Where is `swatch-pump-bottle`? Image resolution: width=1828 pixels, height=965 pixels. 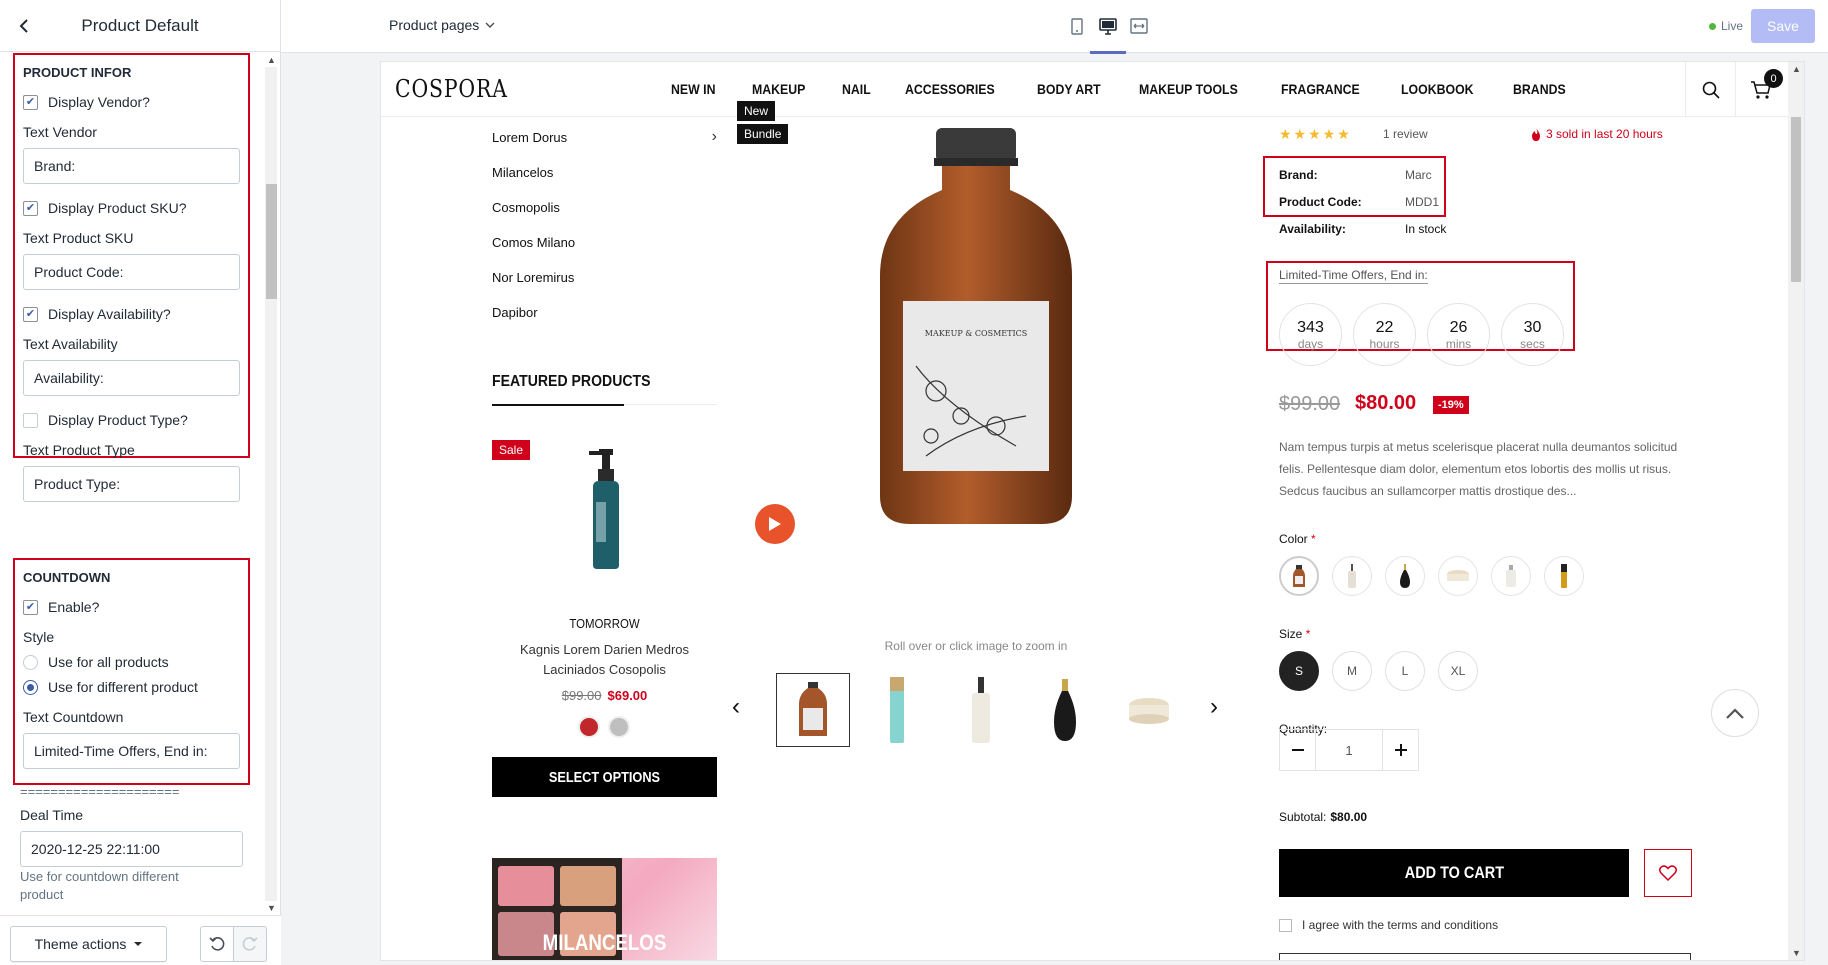 swatch-pump-bottle is located at coordinates (1352, 576).